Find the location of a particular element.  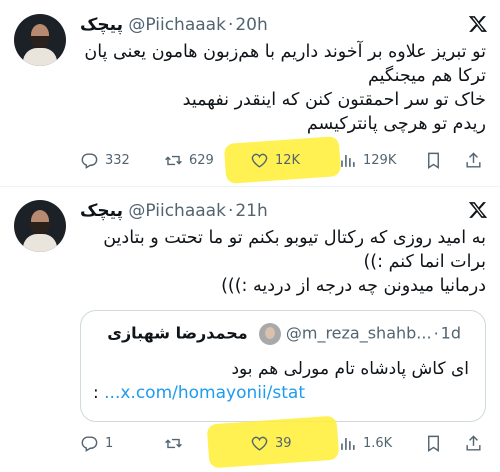

reply-button: 332 is located at coordinates (105, 160).